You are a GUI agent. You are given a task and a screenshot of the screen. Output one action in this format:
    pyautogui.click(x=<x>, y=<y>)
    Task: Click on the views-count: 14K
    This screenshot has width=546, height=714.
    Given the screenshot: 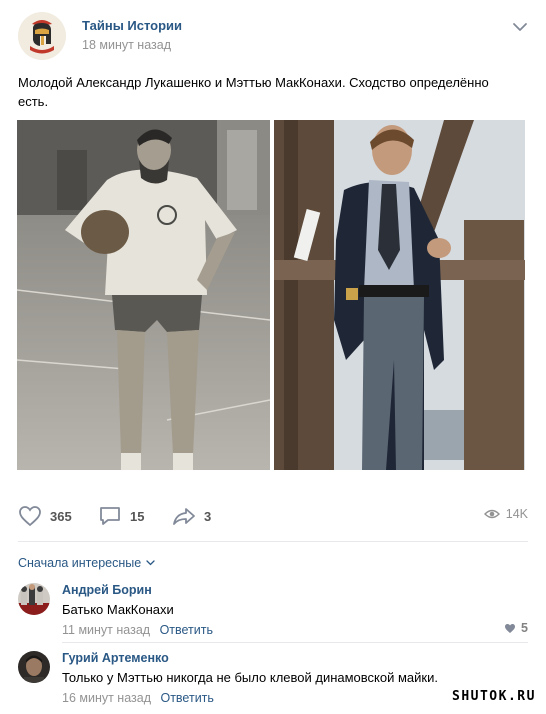 What is the action you would take?
    pyautogui.click(x=516, y=514)
    